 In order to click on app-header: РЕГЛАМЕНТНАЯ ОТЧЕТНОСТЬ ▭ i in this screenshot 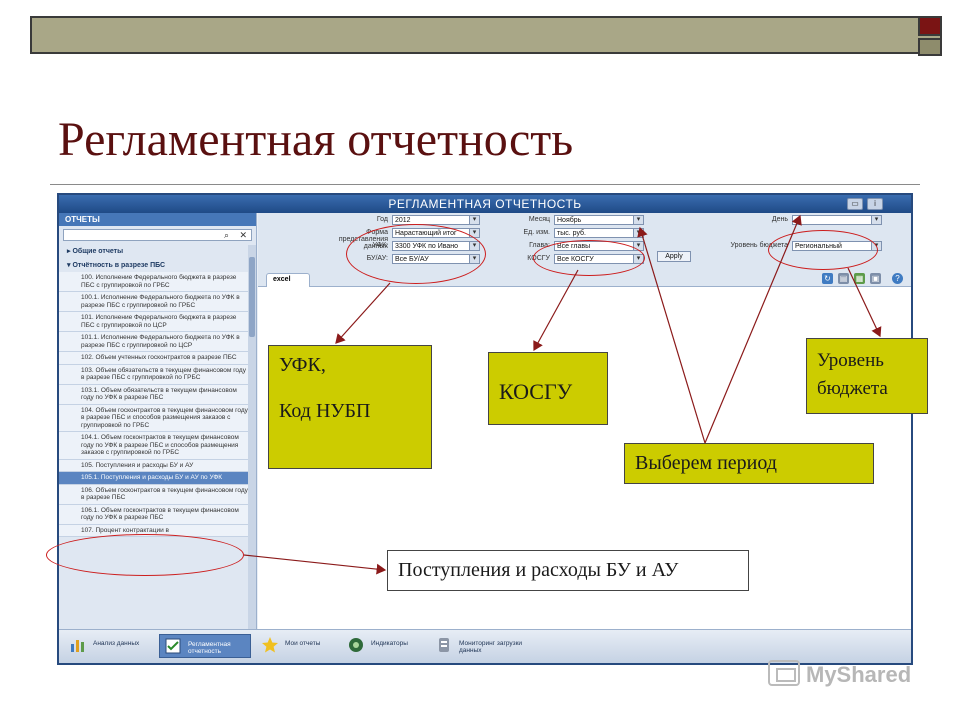, I will do `click(485, 204)`.